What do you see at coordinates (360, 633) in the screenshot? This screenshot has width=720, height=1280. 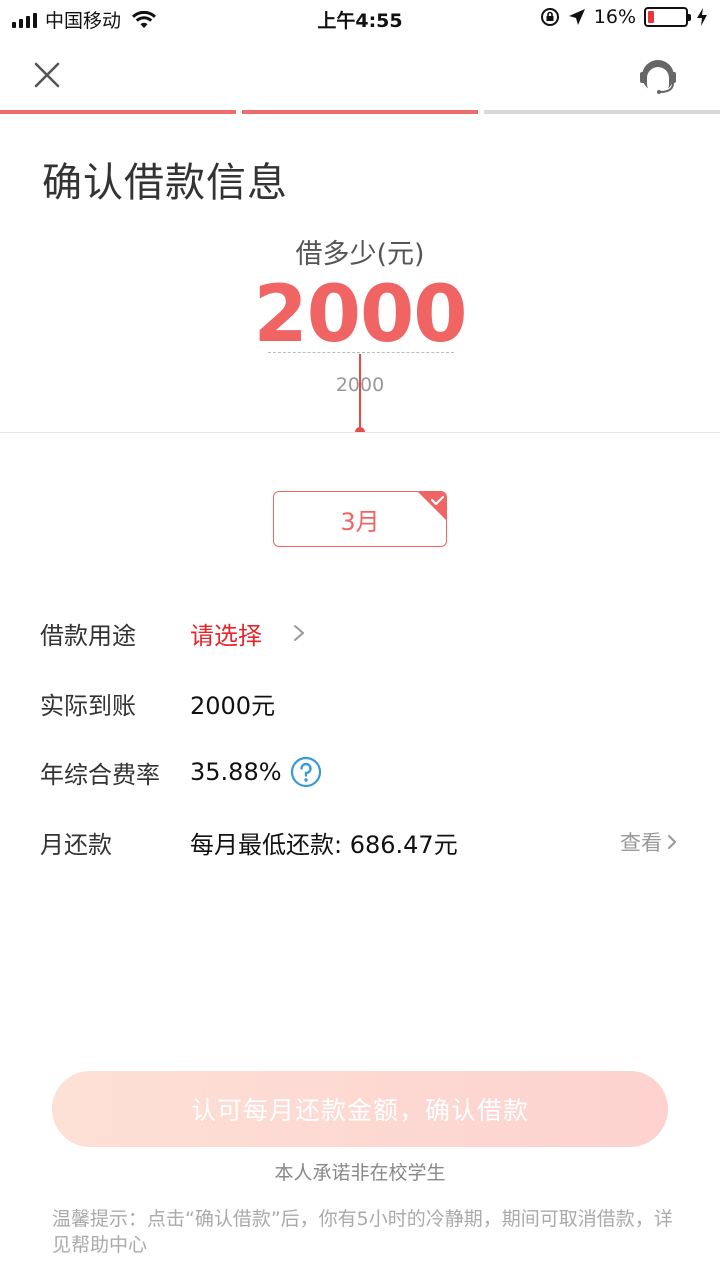 I see `row-loan-purpose: 借款用途 请选择` at bounding box center [360, 633].